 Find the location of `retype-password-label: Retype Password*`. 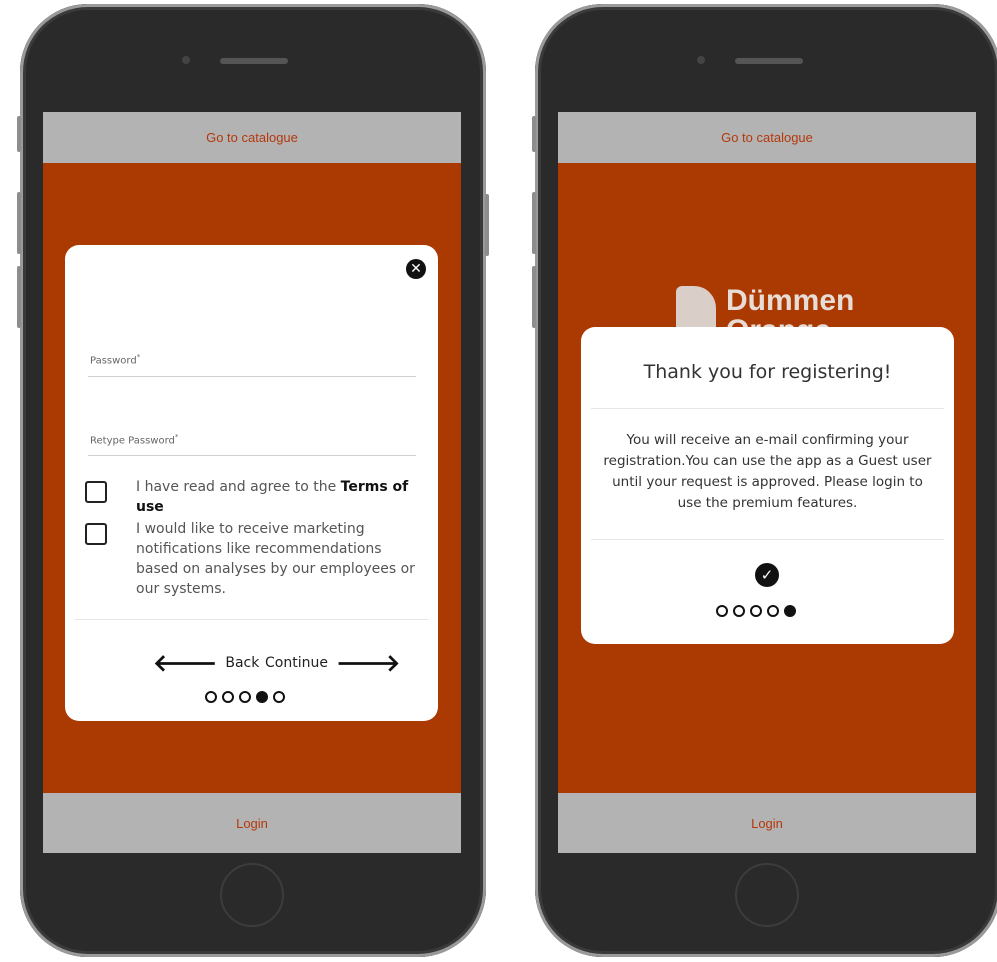

retype-password-label: Retype Password* is located at coordinates (134, 440).